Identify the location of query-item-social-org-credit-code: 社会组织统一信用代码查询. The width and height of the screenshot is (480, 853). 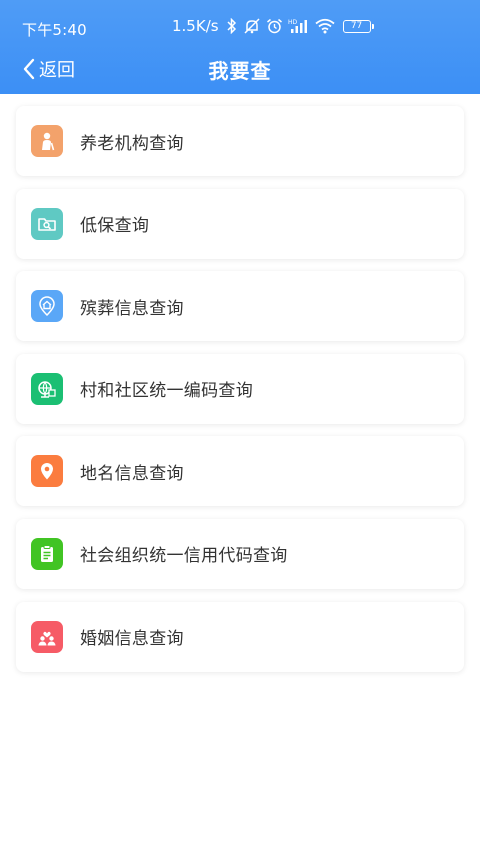
(240, 553).